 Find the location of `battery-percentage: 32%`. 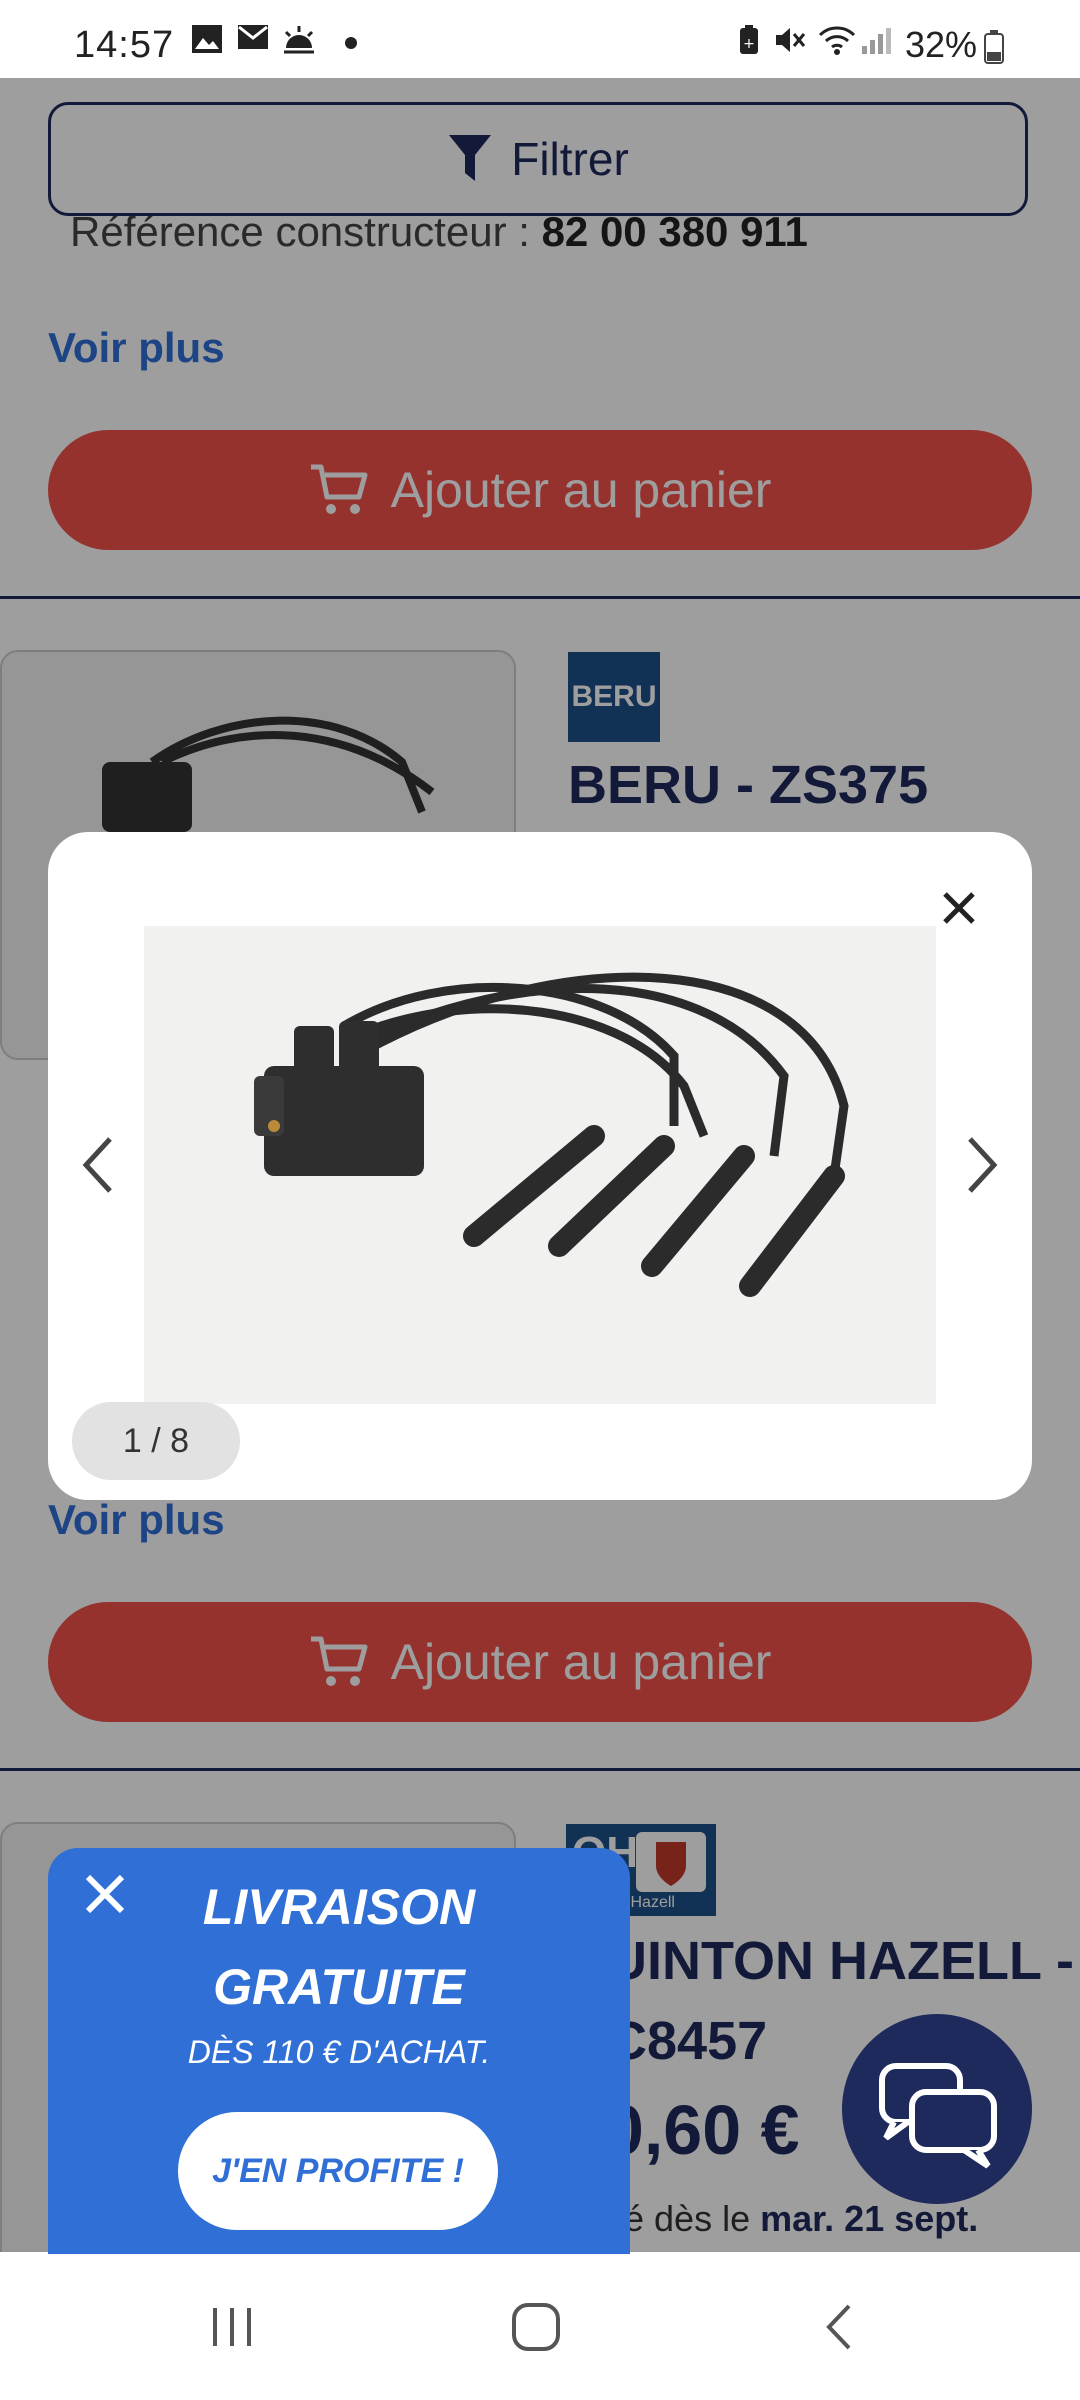

battery-percentage: 32% is located at coordinates (941, 44).